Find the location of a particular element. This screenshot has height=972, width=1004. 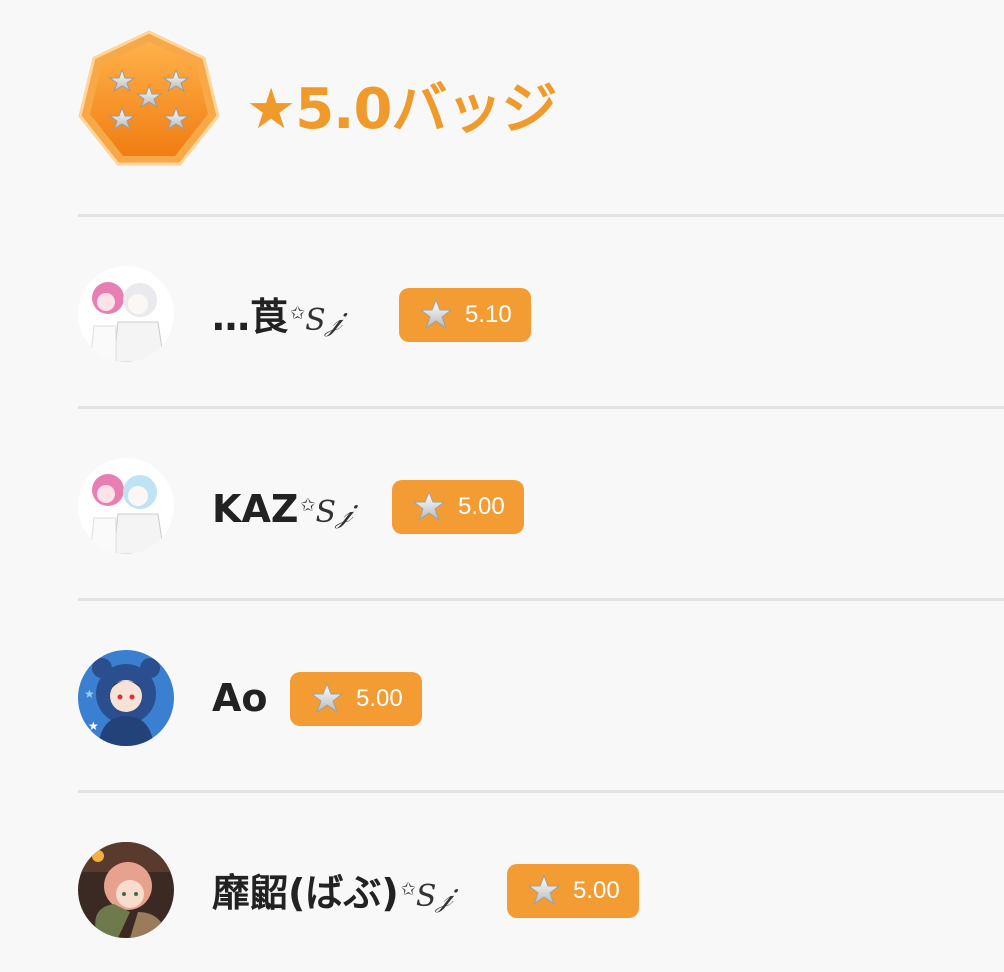

score-badge: 5.10 is located at coordinates (465, 315).